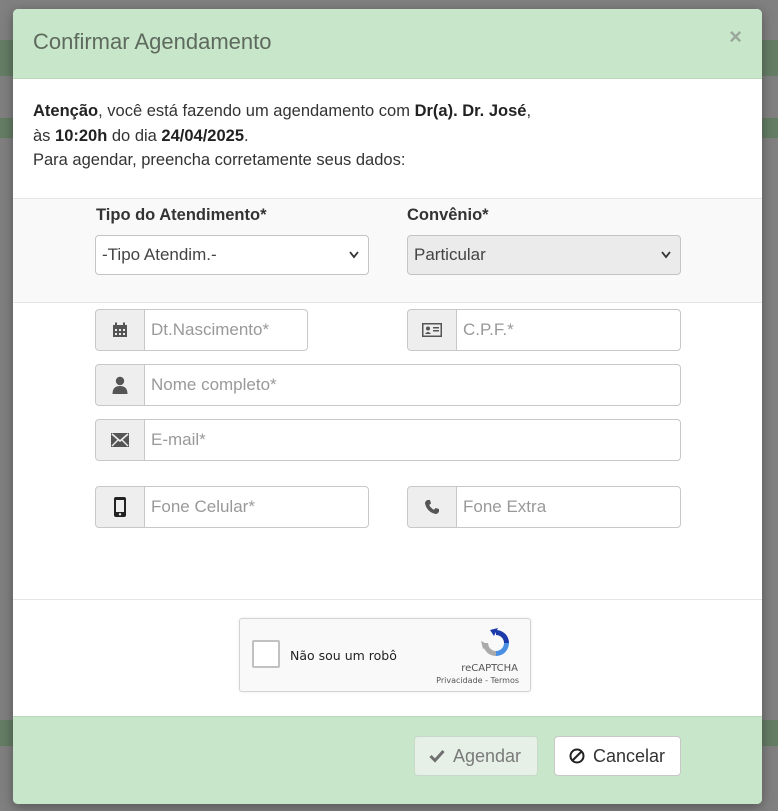  What do you see at coordinates (413, 385) in the screenshot?
I see `fullname-input: Nome completo*` at bounding box center [413, 385].